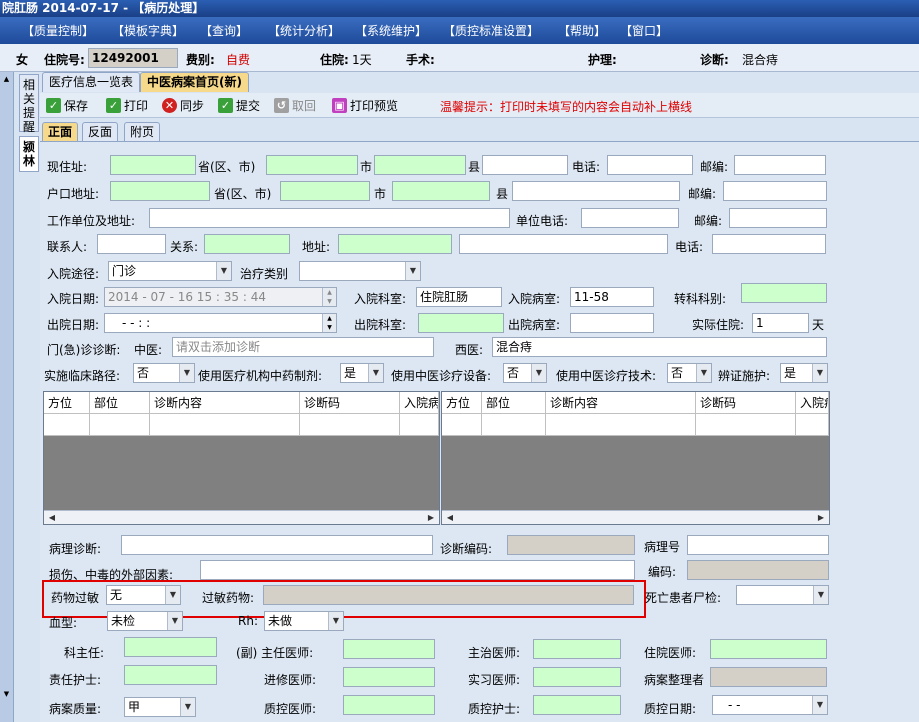 The height and width of the screenshot is (722, 919). I want to click on autopsy-select: ▼, so click(782, 595).